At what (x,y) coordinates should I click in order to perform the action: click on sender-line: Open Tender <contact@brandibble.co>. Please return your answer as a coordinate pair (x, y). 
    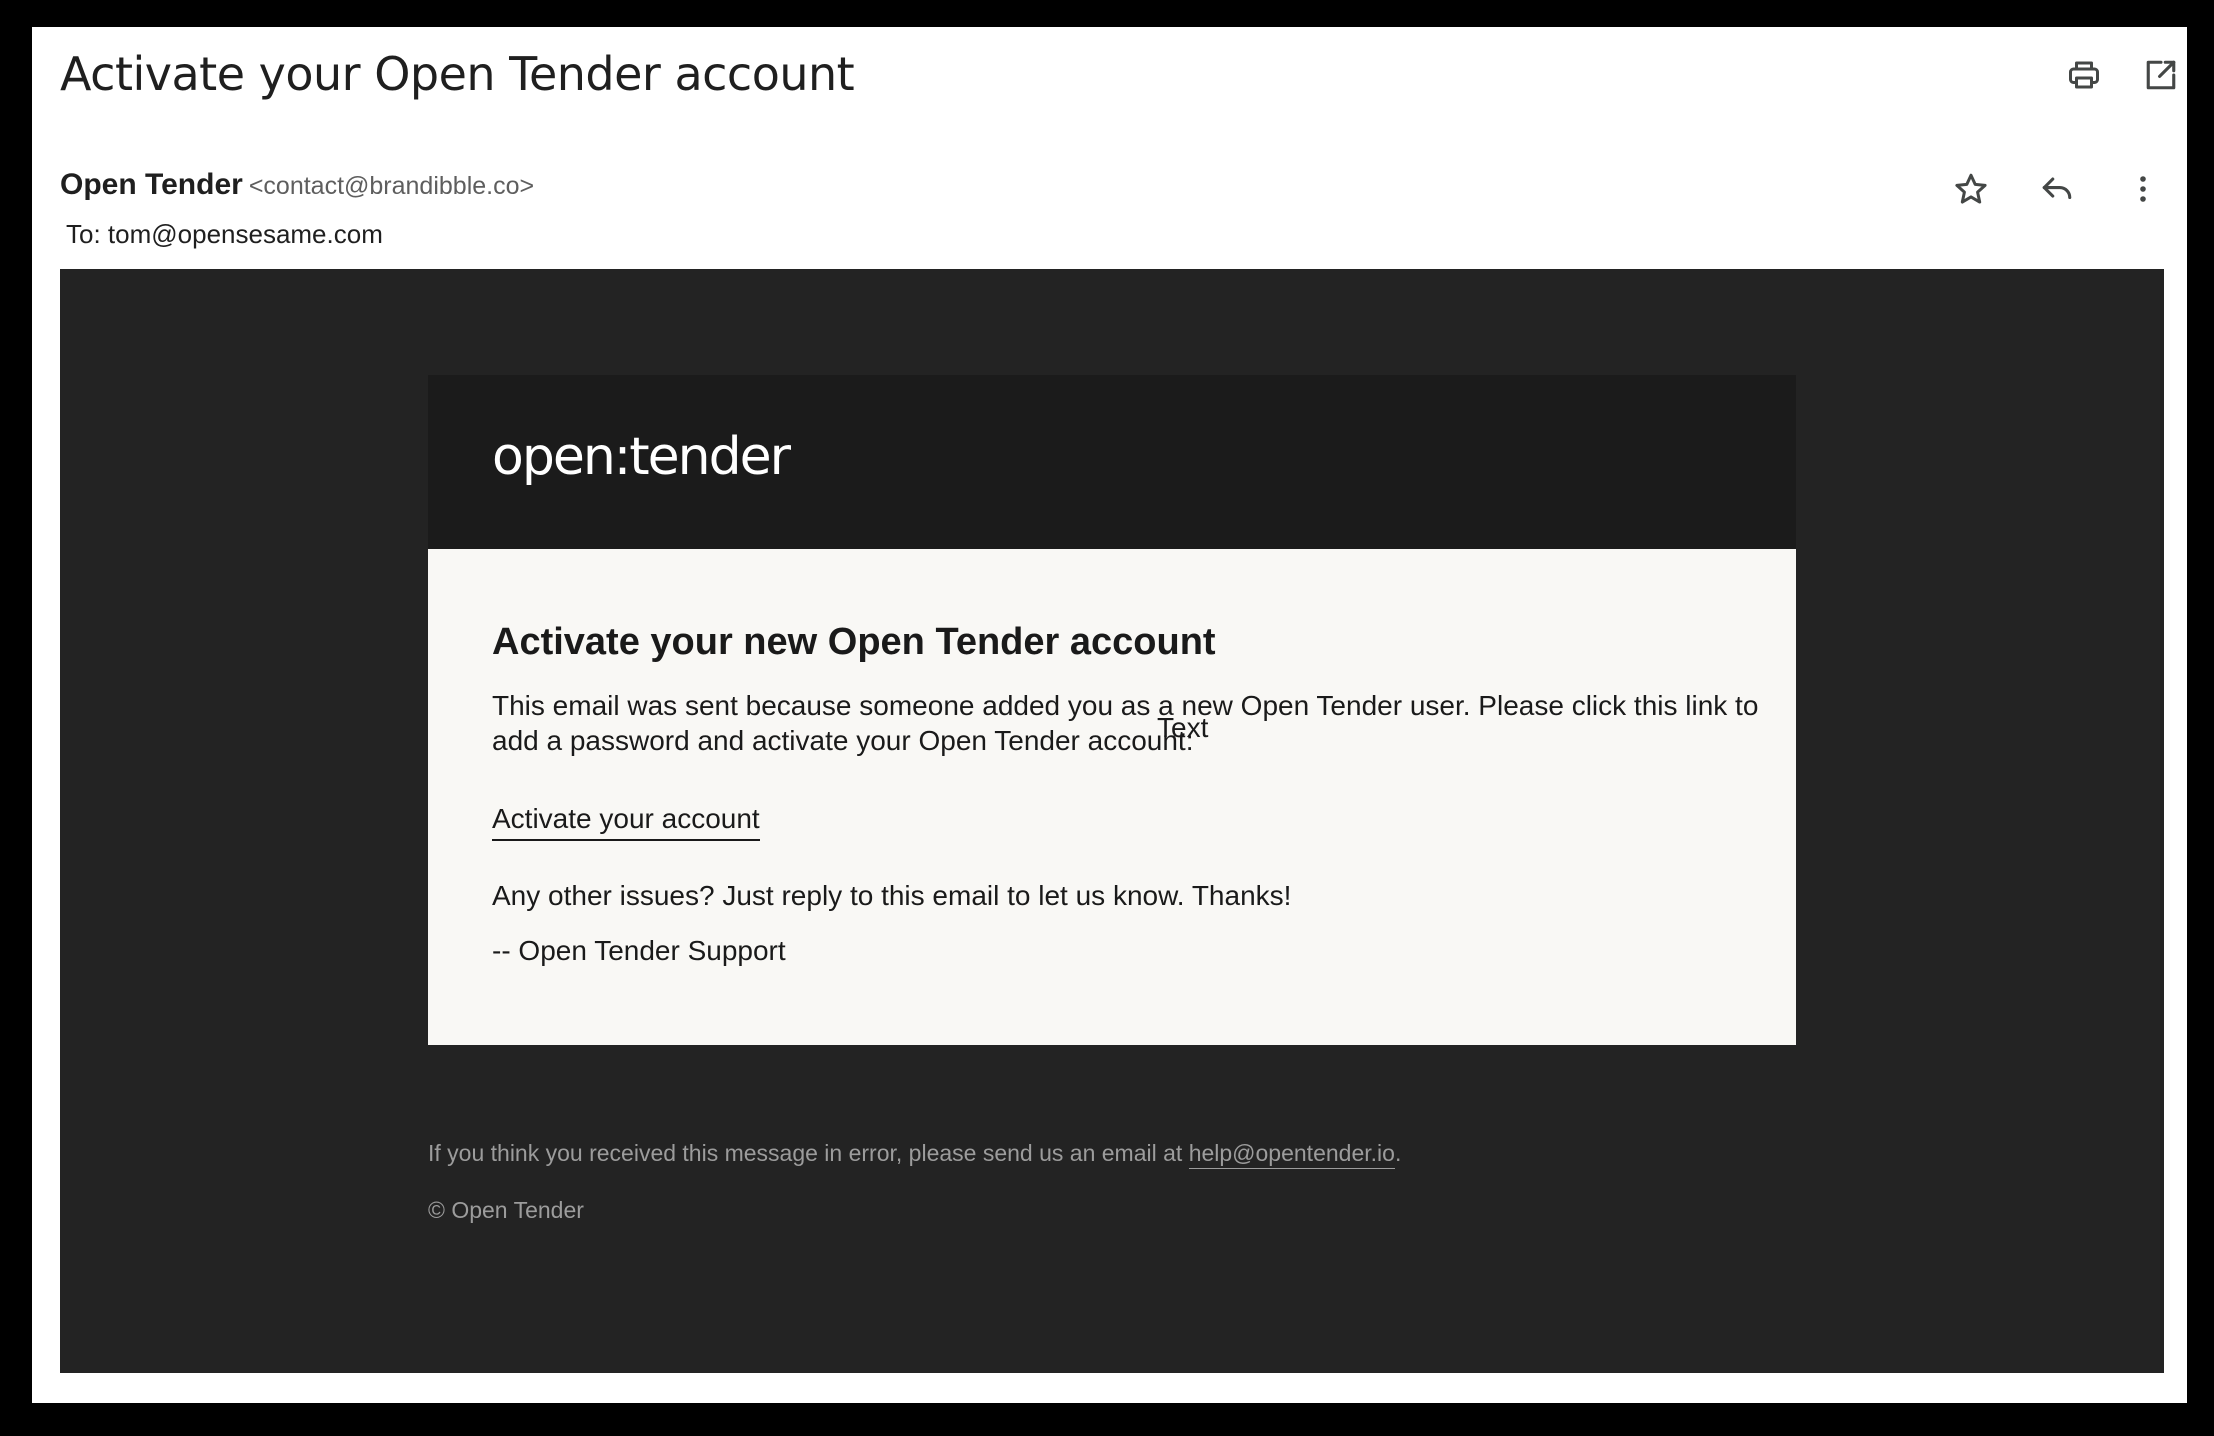
    Looking at the image, I should click on (297, 185).